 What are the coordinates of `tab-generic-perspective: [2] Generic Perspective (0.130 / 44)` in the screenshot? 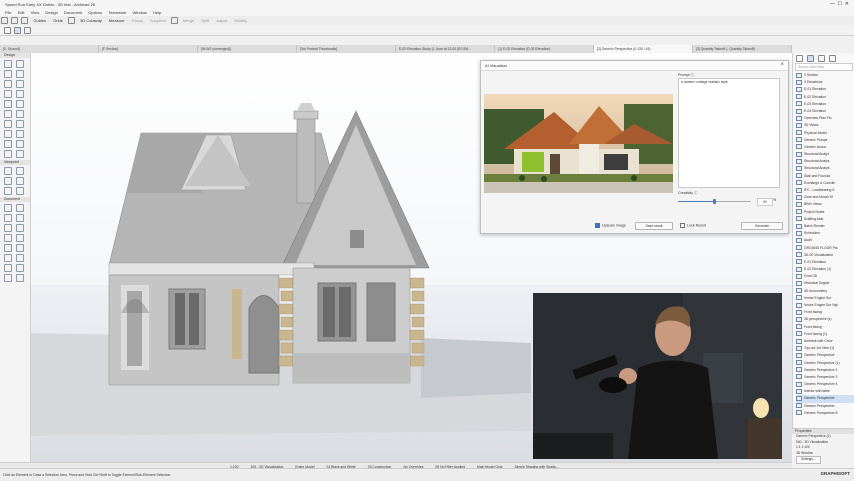 It's located at (643, 49).